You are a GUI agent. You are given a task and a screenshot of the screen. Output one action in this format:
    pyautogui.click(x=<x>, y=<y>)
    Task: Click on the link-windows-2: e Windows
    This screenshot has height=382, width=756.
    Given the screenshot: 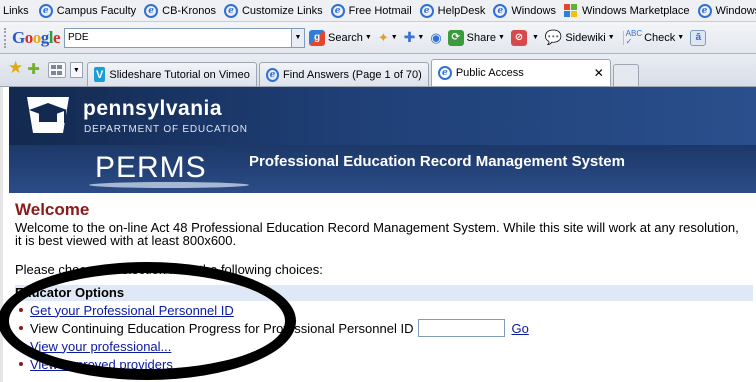 What is the action you would take?
    pyautogui.click(x=726, y=10)
    